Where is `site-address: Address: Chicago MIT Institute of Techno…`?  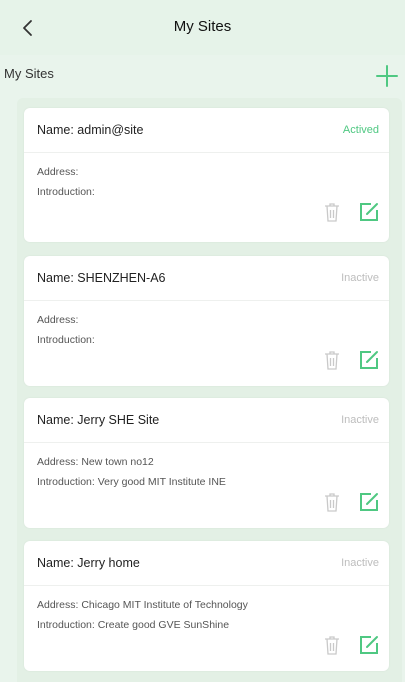
site-address: Address: Chicago MIT Institute of Techno… is located at coordinates (142, 605).